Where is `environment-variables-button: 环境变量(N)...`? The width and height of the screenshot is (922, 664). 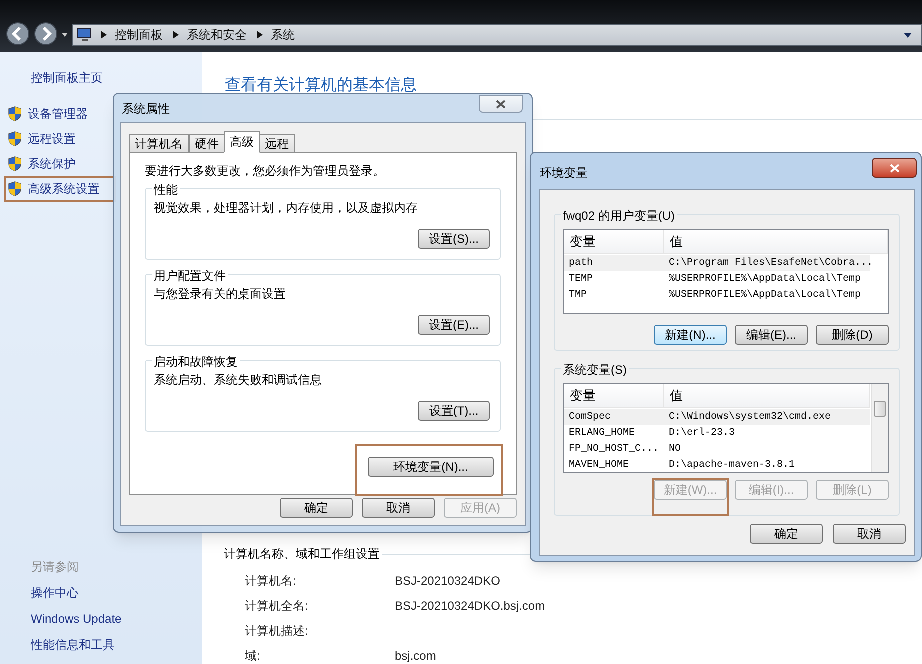 environment-variables-button: 环境变量(N)... is located at coordinates (431, 467).